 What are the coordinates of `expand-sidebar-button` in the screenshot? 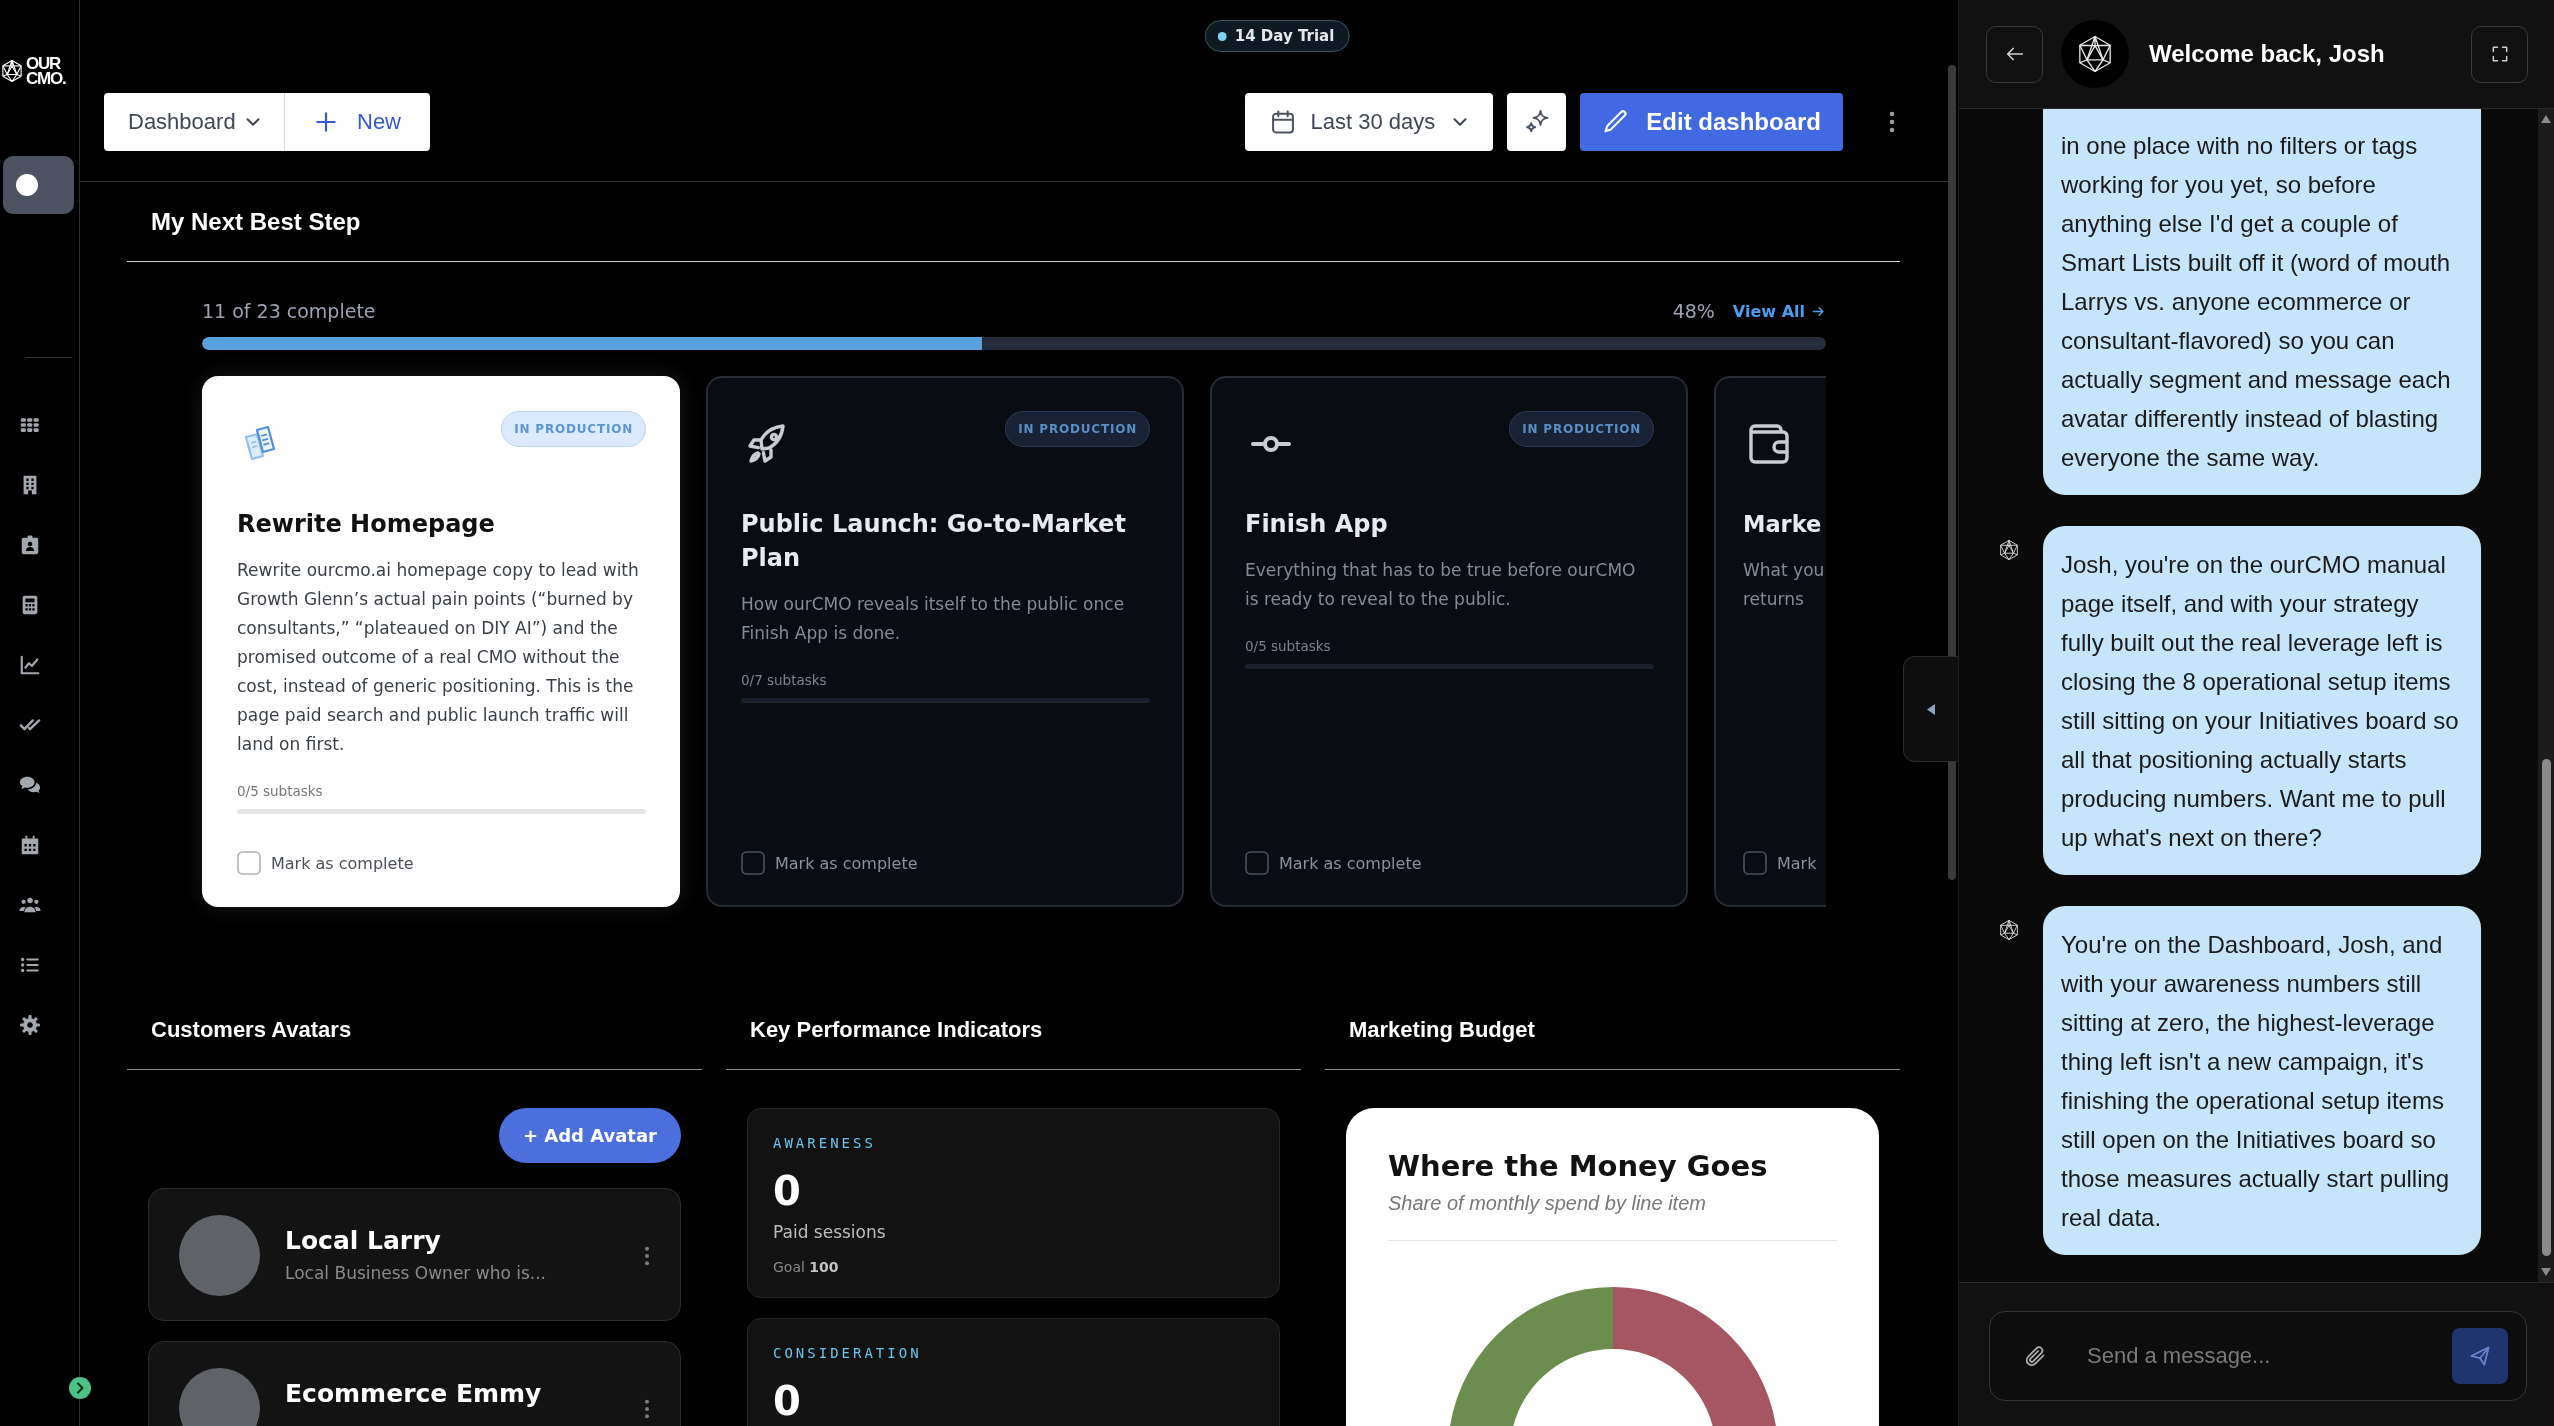 It's located at (80, 1388).